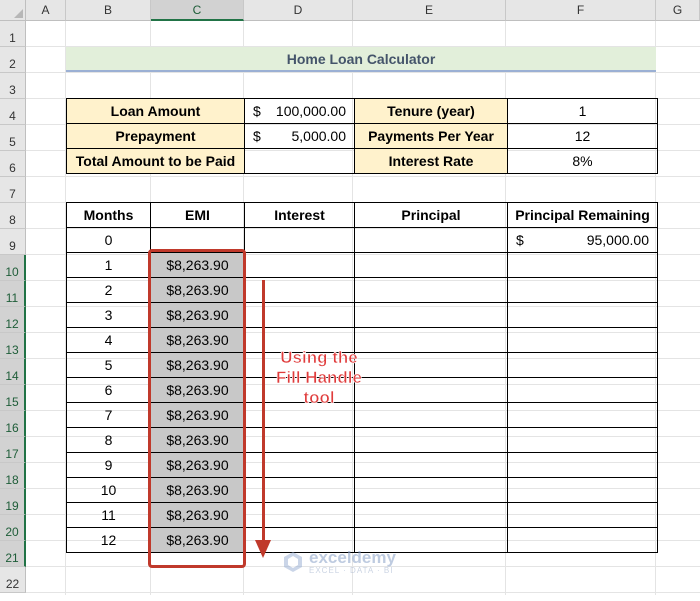  What do you see at coordinates (155, 111) in the screenshot?
I see `cell-loan-amount-label: Loan Amount` at bounding box center [155, 111].